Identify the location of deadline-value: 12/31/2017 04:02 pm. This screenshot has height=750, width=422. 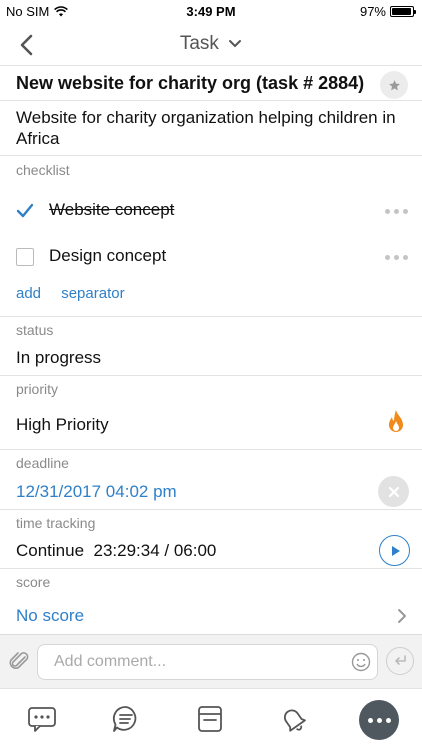
(96, 492).